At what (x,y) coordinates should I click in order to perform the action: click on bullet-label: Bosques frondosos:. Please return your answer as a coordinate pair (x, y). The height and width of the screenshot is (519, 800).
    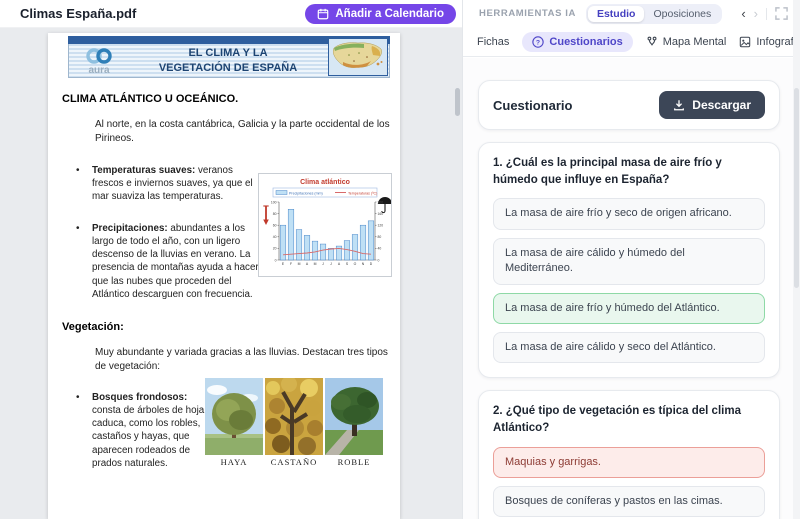
    Looking at the image, I should click on (140, 397).